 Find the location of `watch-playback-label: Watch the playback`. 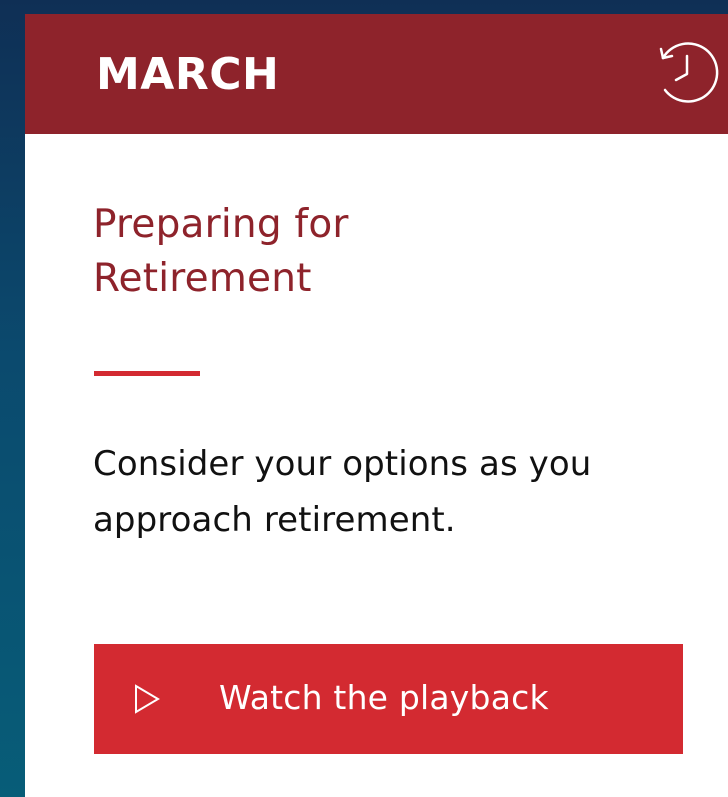

watch-playback-label: Watch the playback is located at coordinates (384, 697).